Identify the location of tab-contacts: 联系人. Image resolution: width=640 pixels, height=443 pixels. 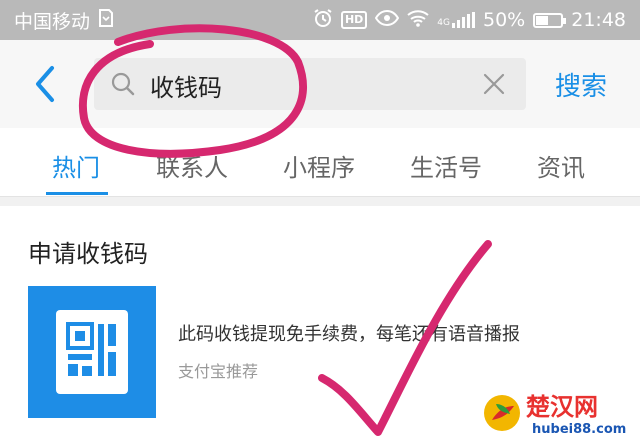
(192, 165).